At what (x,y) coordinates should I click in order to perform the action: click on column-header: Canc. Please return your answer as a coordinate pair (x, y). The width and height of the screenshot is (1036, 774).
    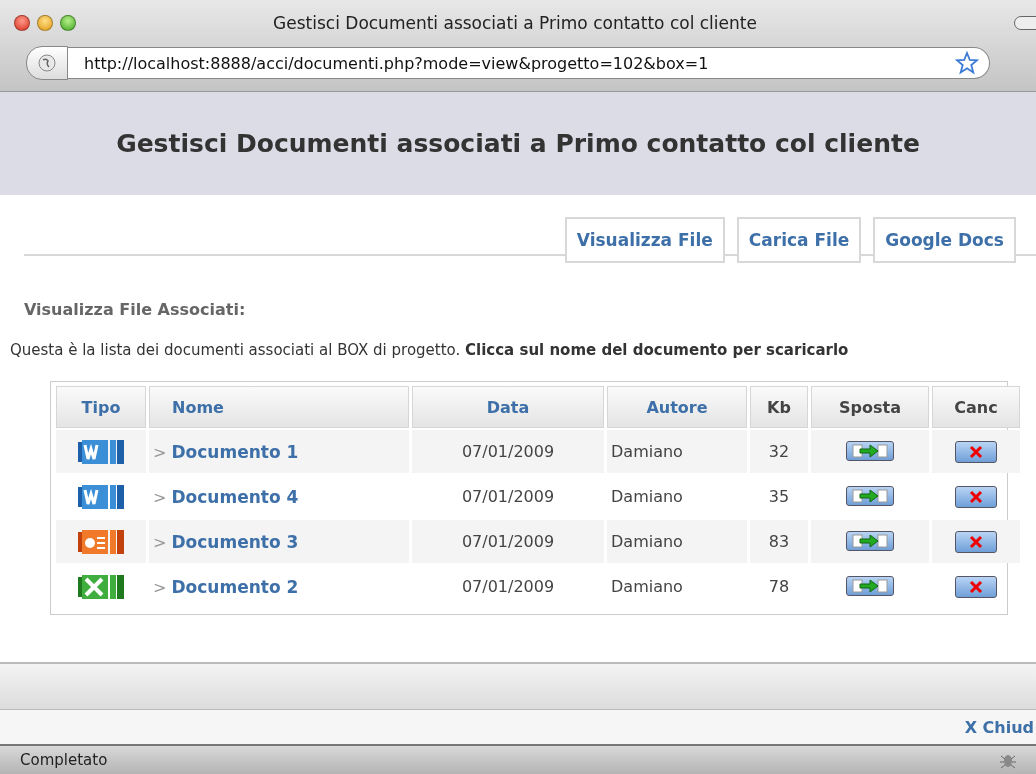
    Looking at the image, I should click on (976, 407).